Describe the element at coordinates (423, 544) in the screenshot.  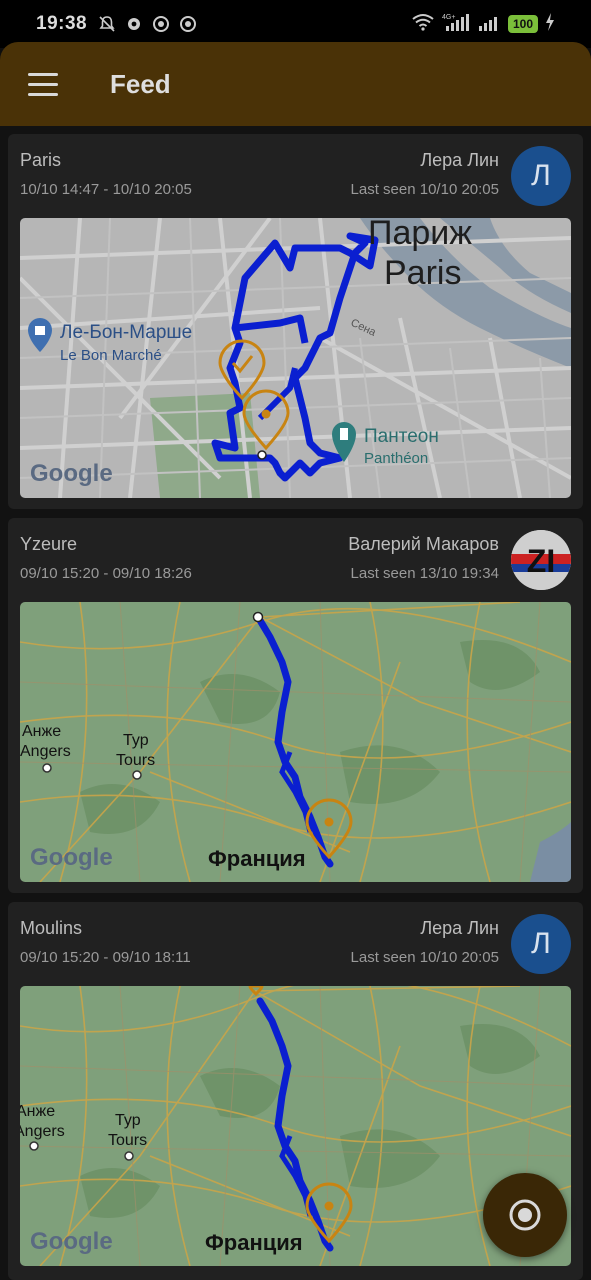
I see `card-user-name: Валерий Макаров` at that location.